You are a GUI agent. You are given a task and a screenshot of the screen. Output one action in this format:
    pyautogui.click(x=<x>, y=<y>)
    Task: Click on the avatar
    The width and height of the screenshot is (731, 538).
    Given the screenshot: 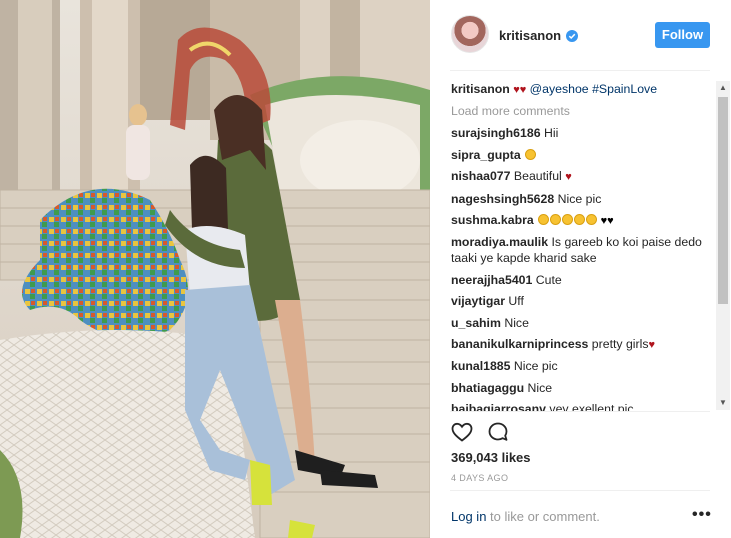 What is the action you would take?
    pyautogui.click(x=470, y=34)
    